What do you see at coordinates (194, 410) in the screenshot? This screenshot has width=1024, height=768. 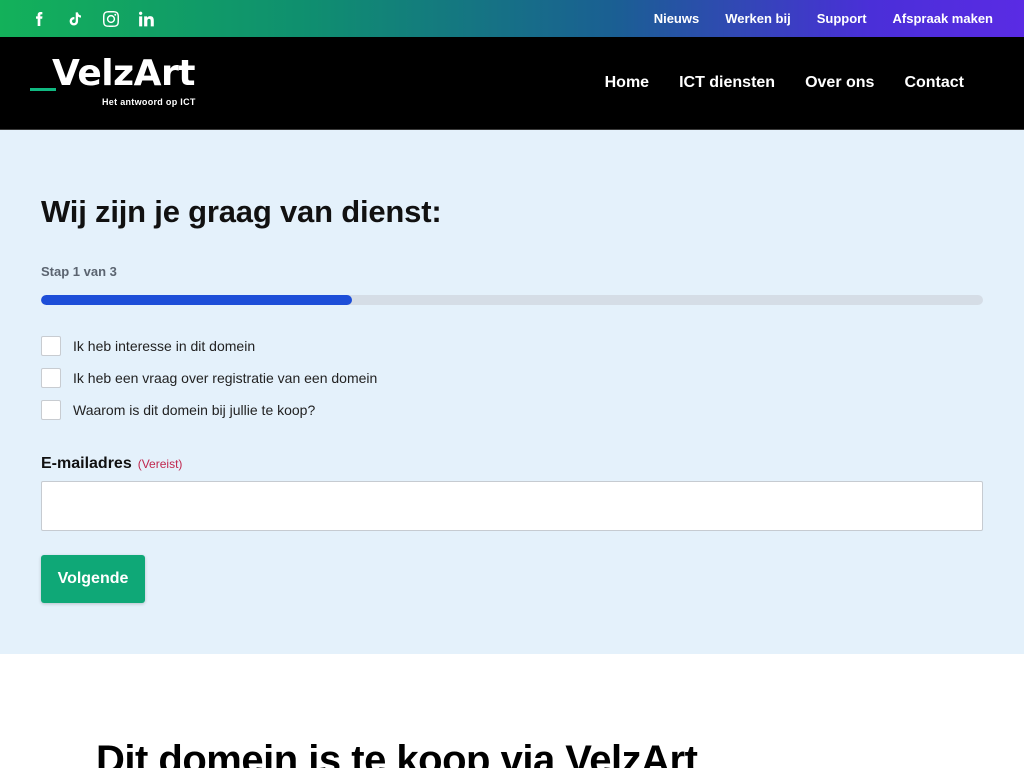 I see `option-label: Waarom is dit domein bij jullie te koop?` at bounding box center [194, 410].